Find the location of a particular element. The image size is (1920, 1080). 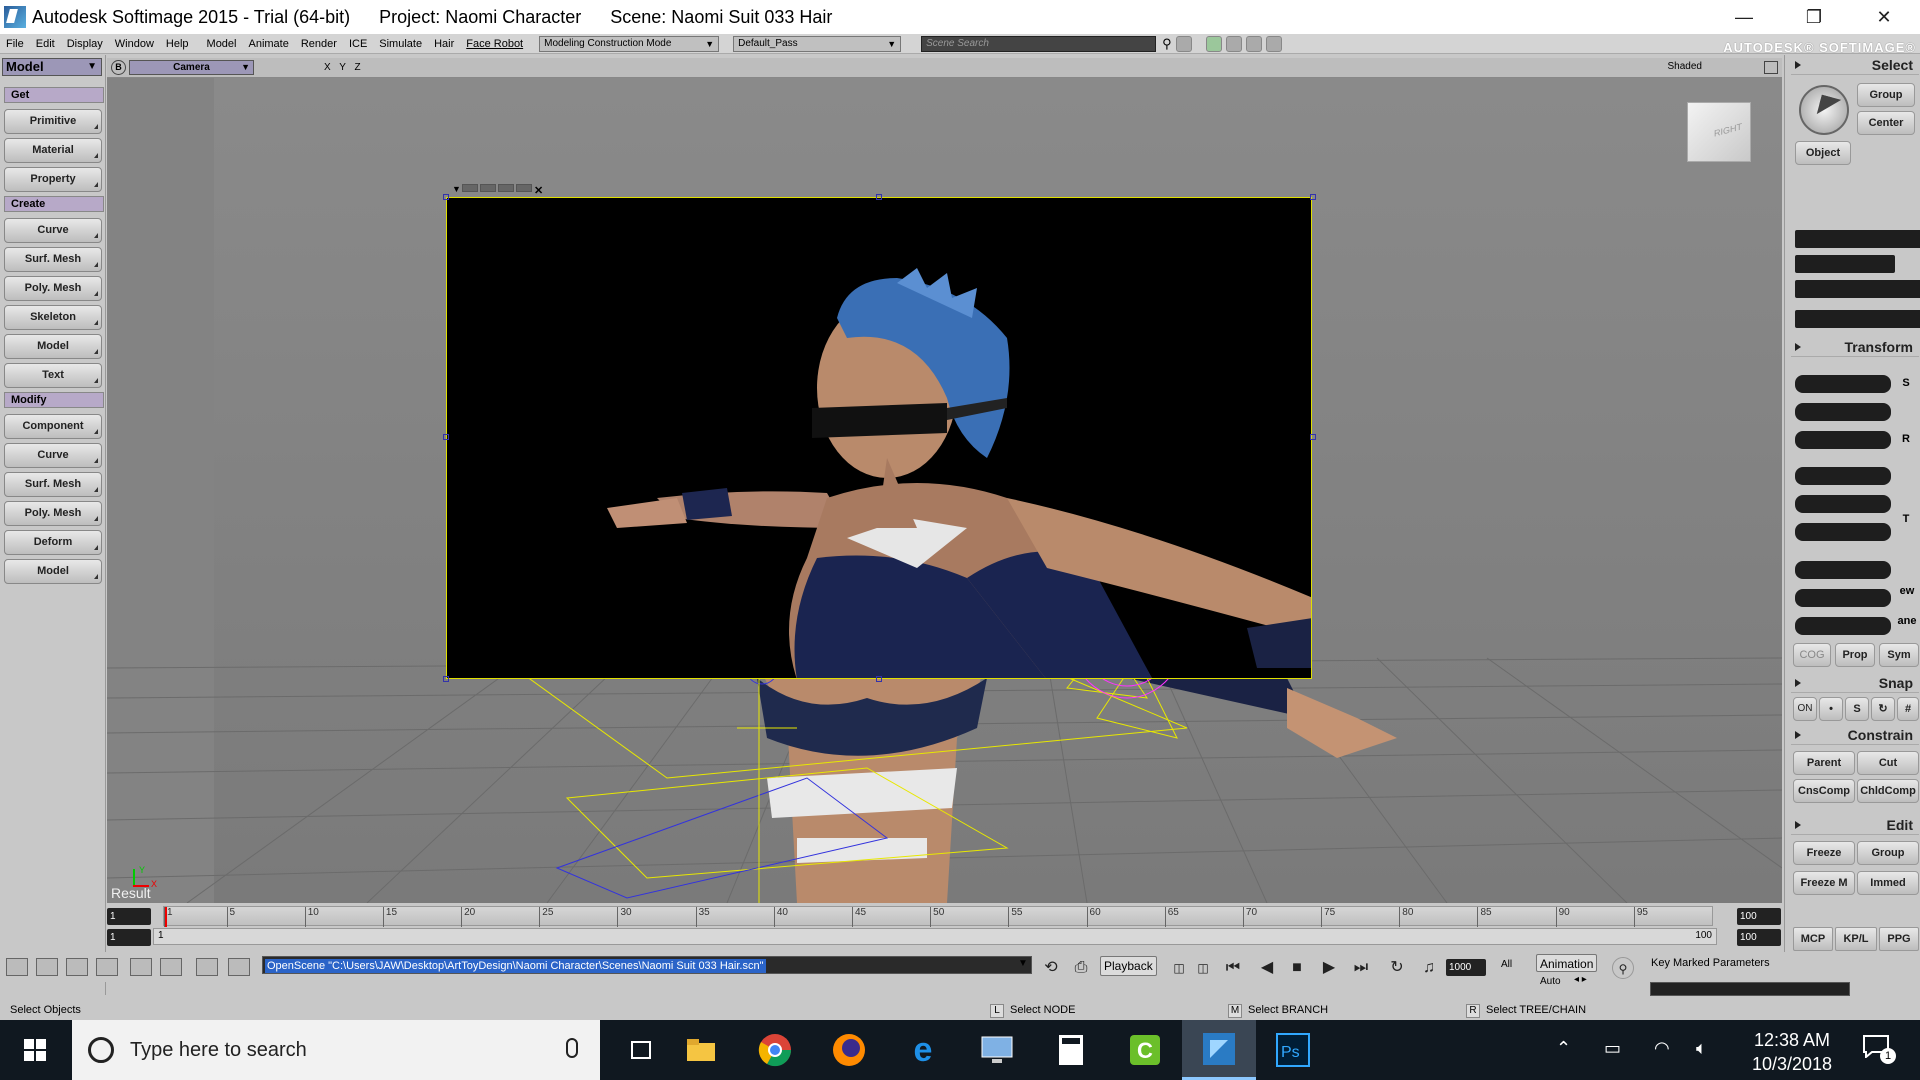

frame-ruler: 1 5 10 15 20 25 30 35 40 45 50 55 60 65 70 75 80 85 90 95 is located at coordinates (938, 916).